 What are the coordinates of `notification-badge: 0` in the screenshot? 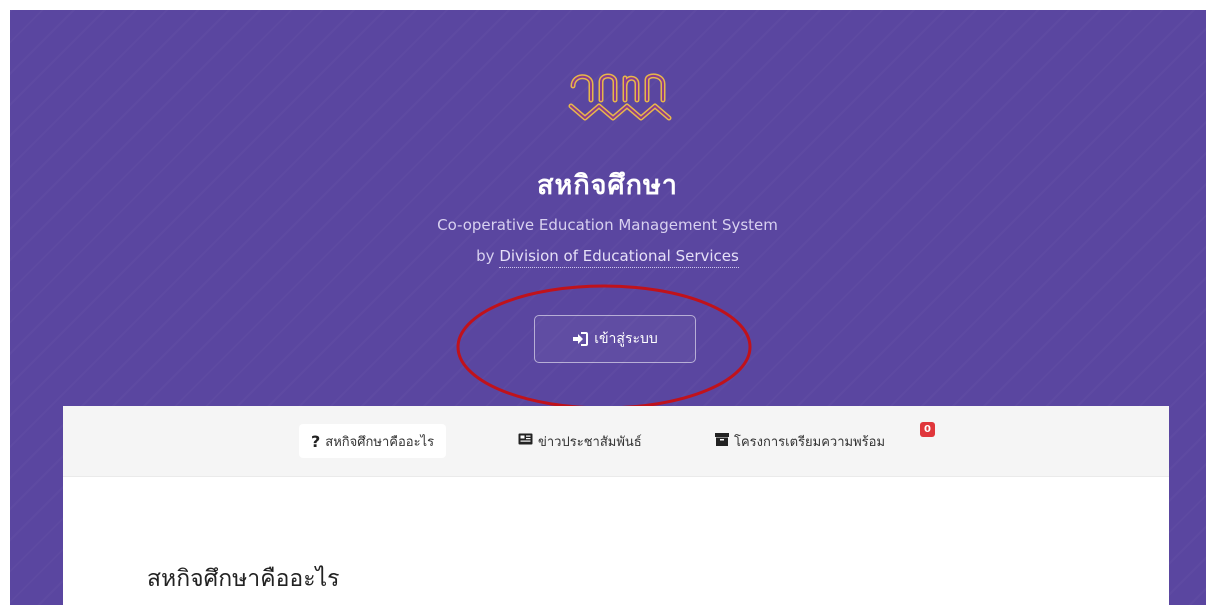 It's located at (927, 429).